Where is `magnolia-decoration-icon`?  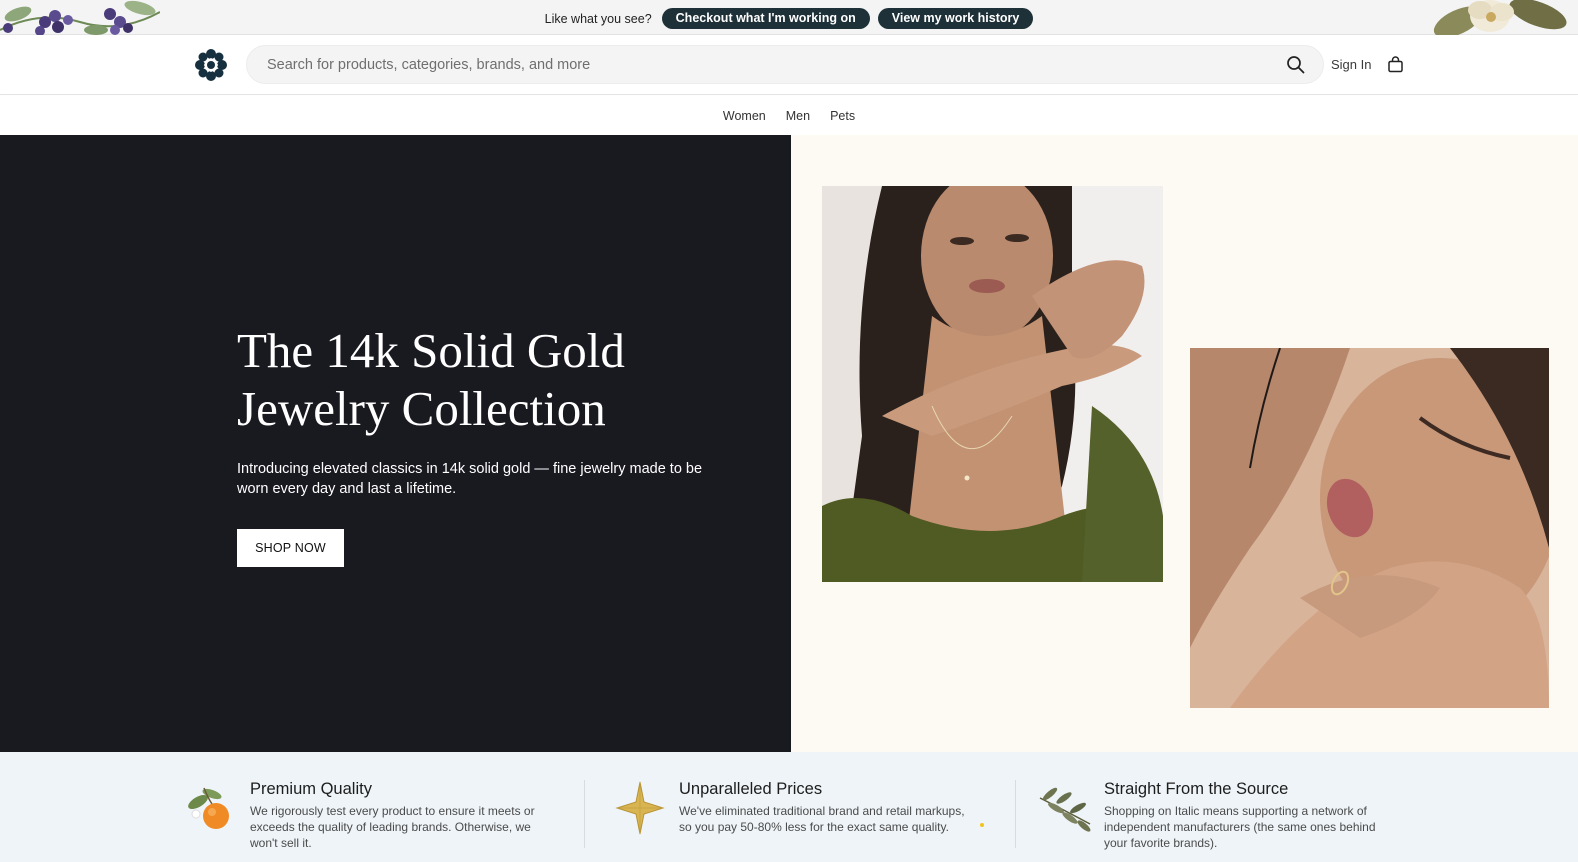 magnolia-decoration-icon is located at coordinates (1503, 17).